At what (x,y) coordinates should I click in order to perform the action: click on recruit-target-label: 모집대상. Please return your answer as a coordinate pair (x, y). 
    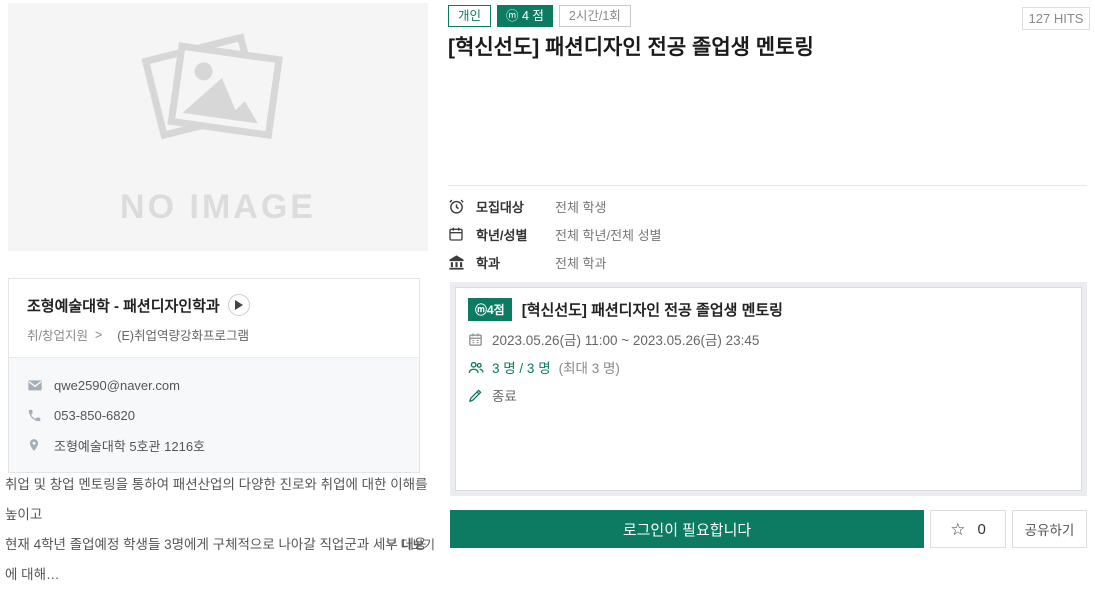
    Looking at the image, I should click on (500, 207).